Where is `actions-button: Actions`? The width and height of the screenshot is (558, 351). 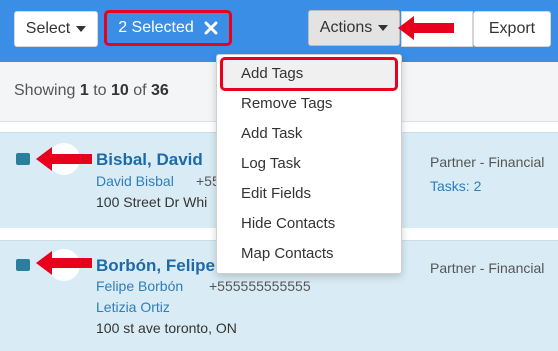
actions-button: Actions is located at coordinates (354, 28).